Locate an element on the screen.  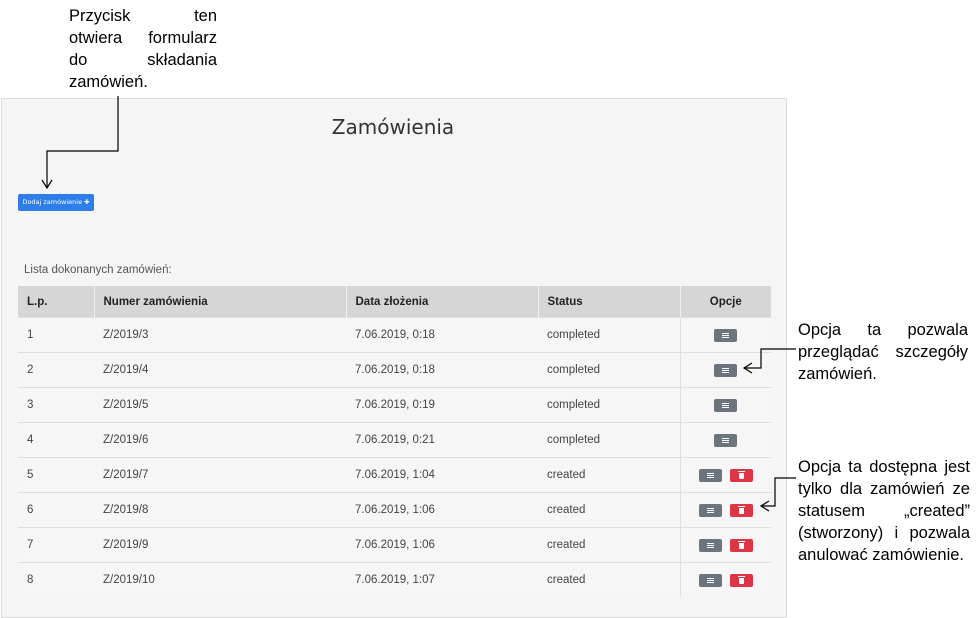
arrow-to-details-button is located at coordinates (769, 361).